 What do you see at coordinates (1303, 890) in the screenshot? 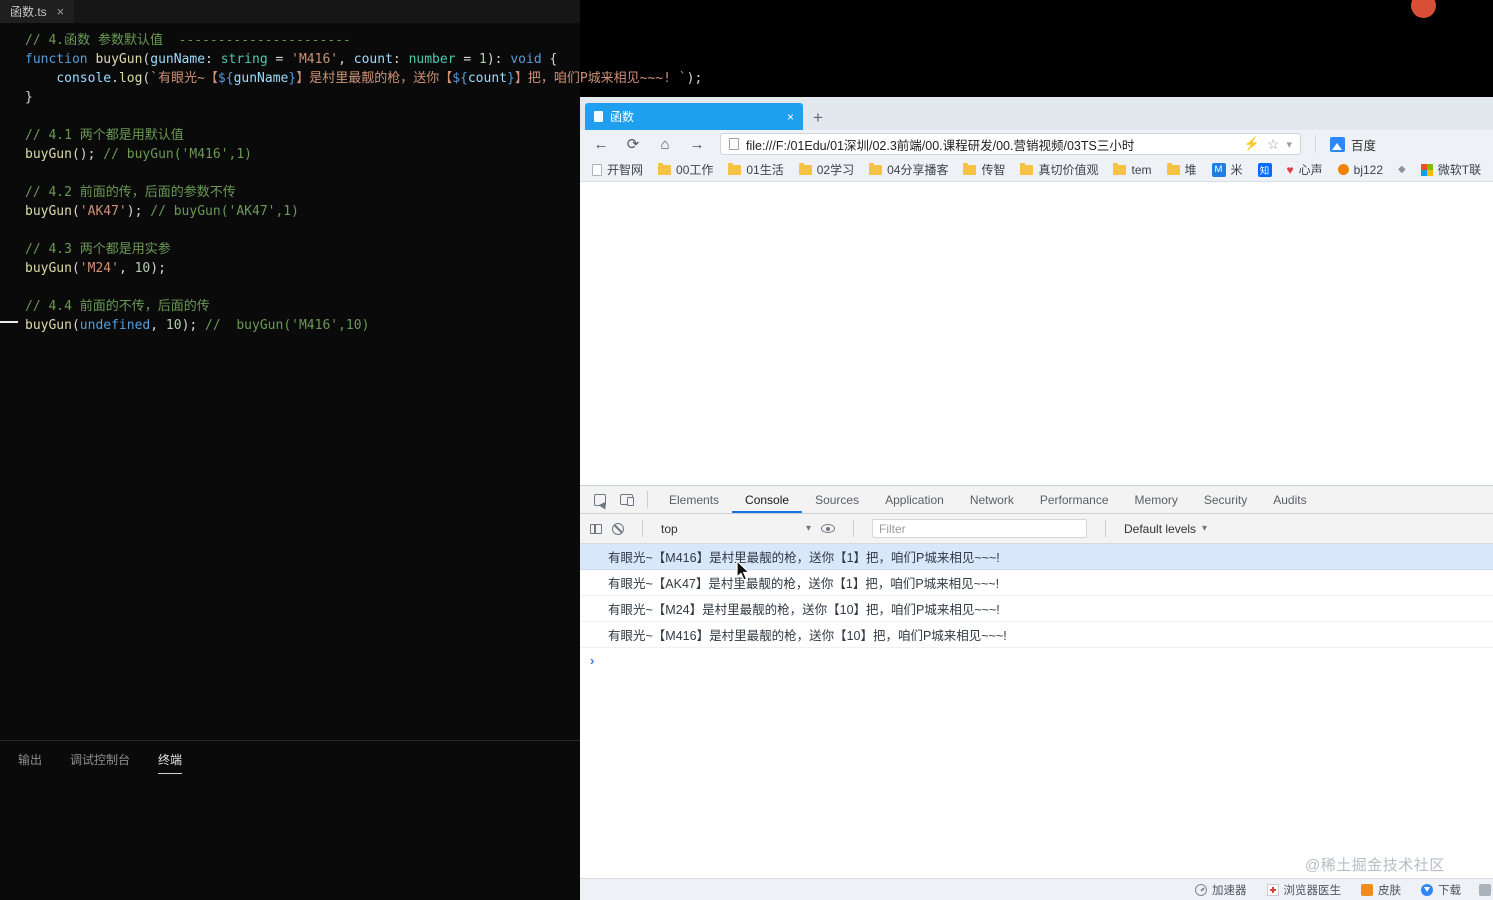
I see `statusbar-item-doctor: 浏览器医生` at bounding box center [1303, 890].